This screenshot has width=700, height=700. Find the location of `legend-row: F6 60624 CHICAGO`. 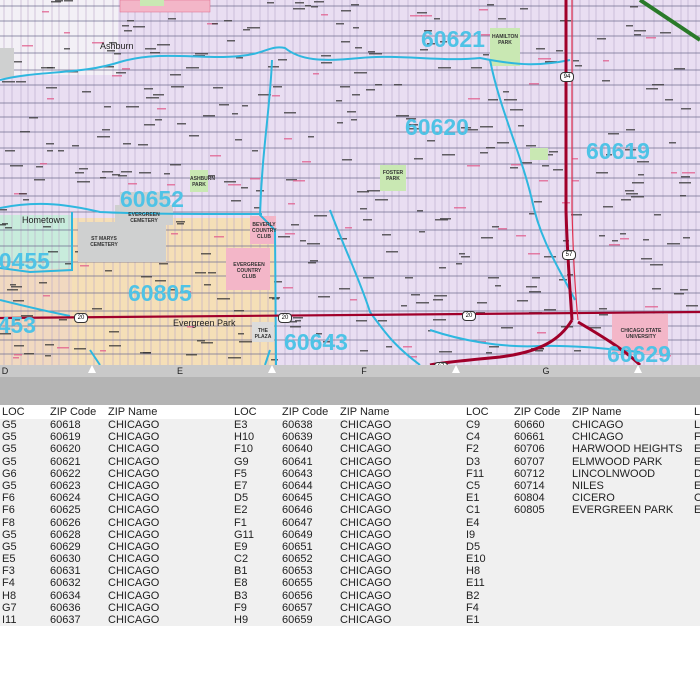

legend-row: F6 60624 CHICAGO is located at coordinates (118, 498).